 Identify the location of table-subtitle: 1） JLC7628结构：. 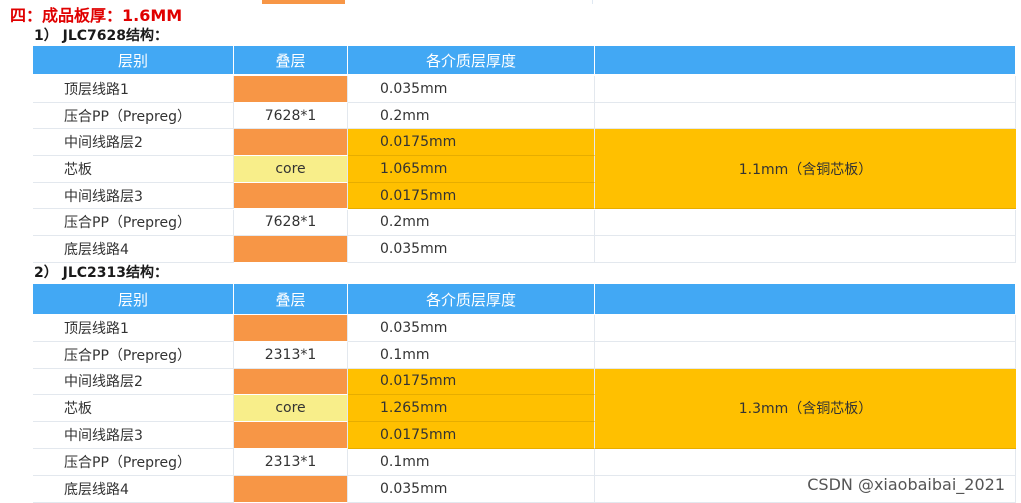
(101, 36).